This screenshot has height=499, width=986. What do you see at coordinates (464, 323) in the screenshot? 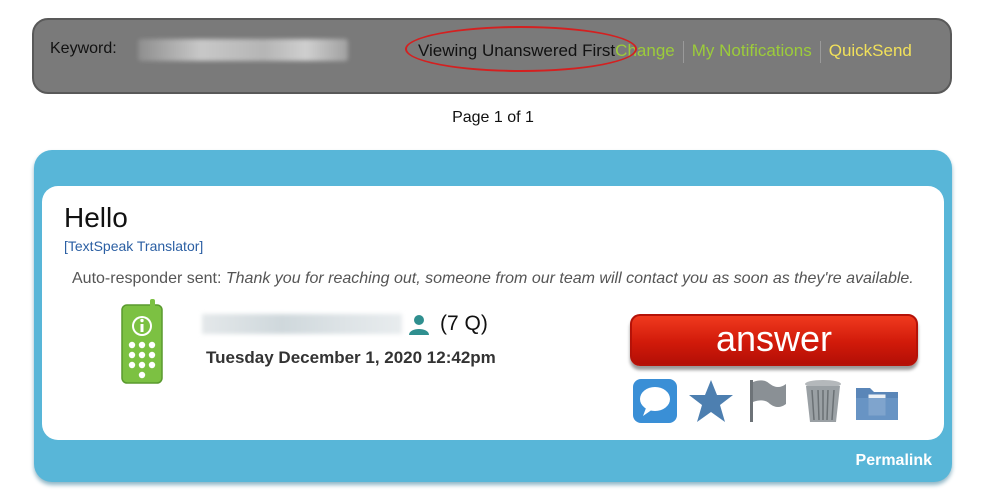
I see `question-count: (7 Q)` at bounding box center [464, 323].